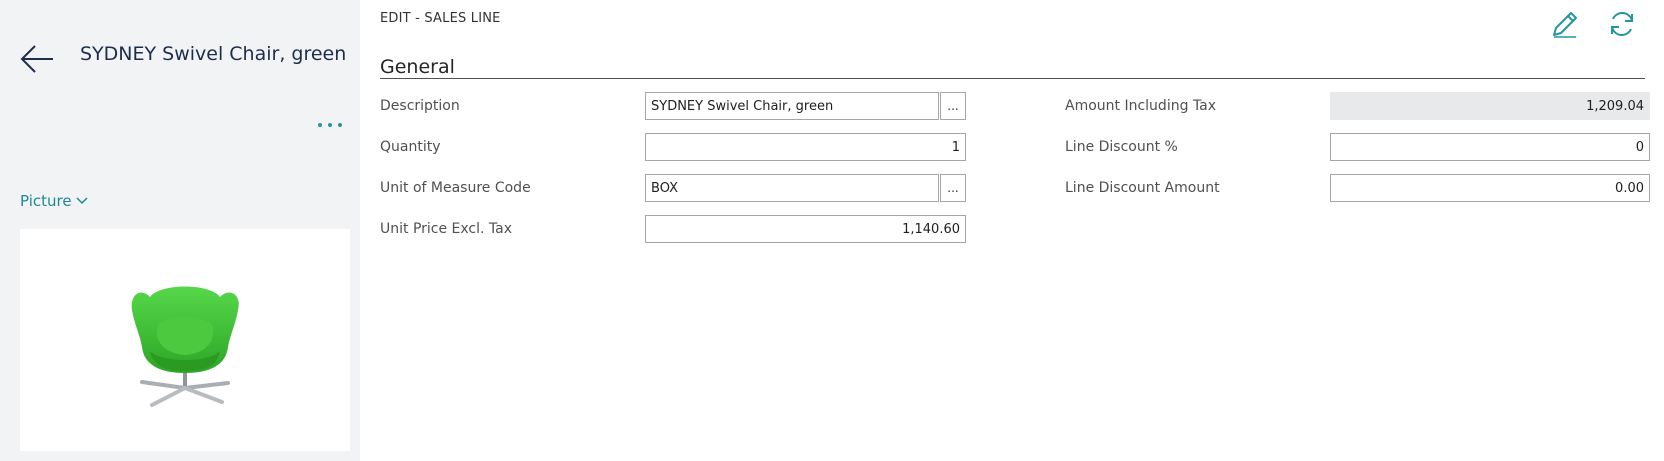 The width and height of the screenshot is (1664, 461). What do you see at coordinates (1121, 147) in the screenshot?
I see `line-discount-percent-label: Line Discount %` at bounding box center [1121, 147].